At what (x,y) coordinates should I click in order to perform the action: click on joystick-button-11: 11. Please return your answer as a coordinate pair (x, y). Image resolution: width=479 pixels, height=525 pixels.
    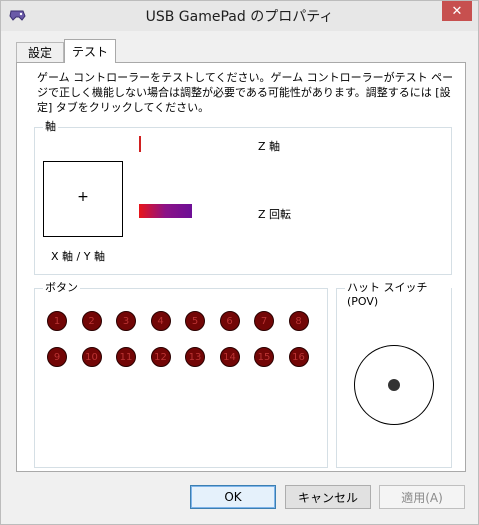
    Looking at the image, I should click on (126, 357).